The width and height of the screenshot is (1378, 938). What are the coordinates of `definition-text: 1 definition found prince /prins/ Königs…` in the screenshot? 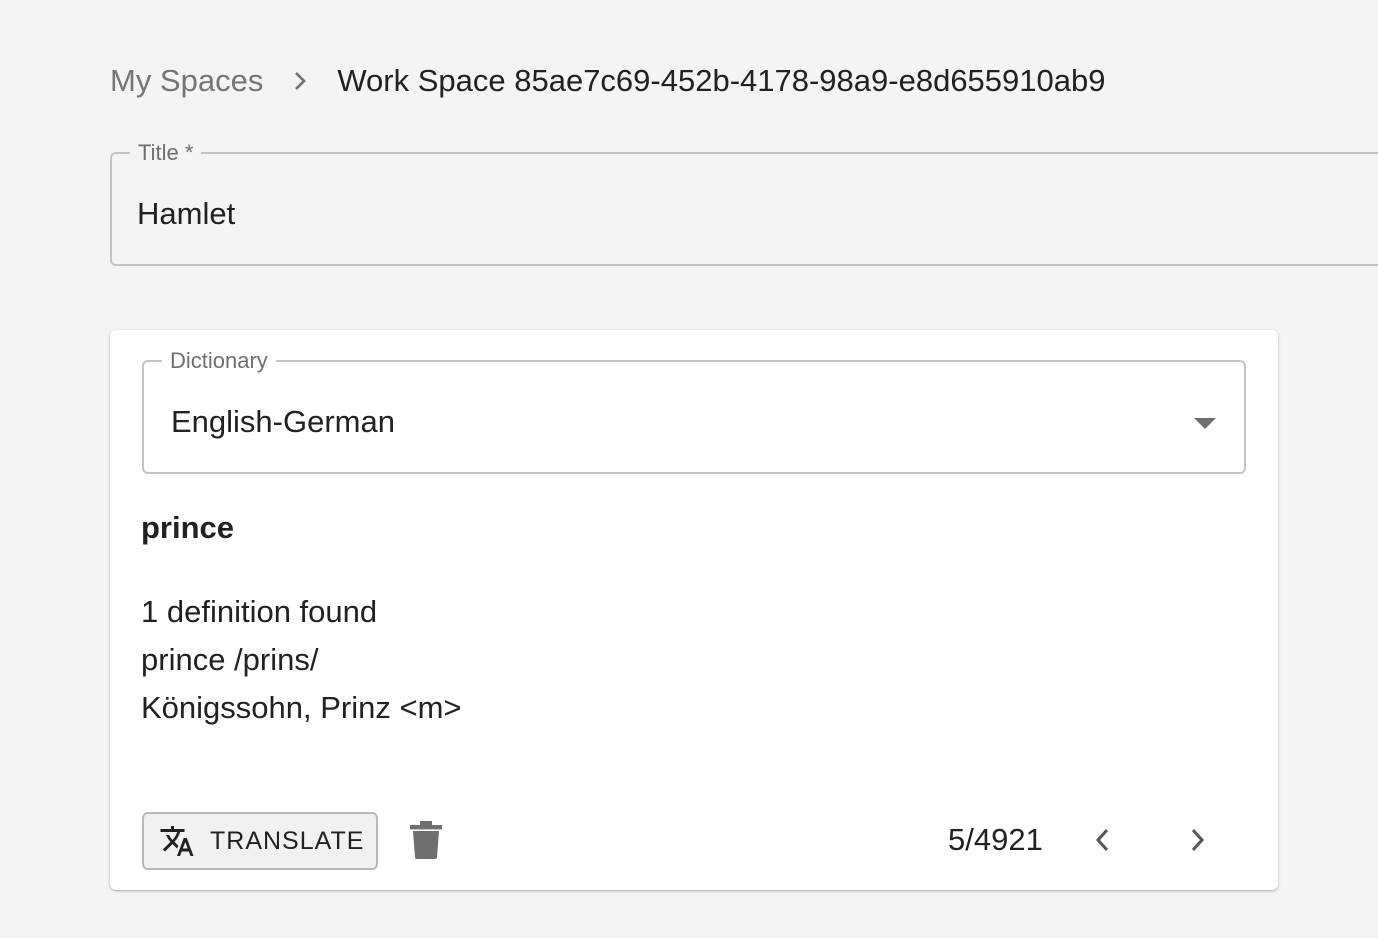 It's located at (301, 660).